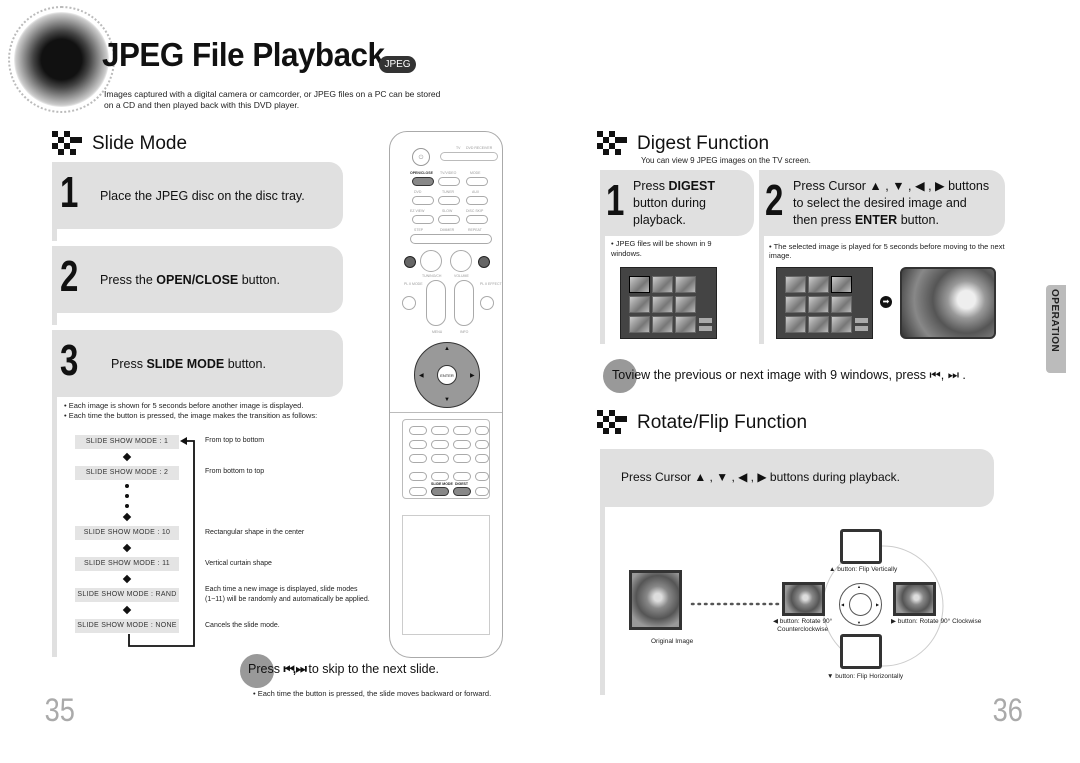 The image size is (1080, 763). I want to click on remote-label: REPEAT, so click(475, 230).